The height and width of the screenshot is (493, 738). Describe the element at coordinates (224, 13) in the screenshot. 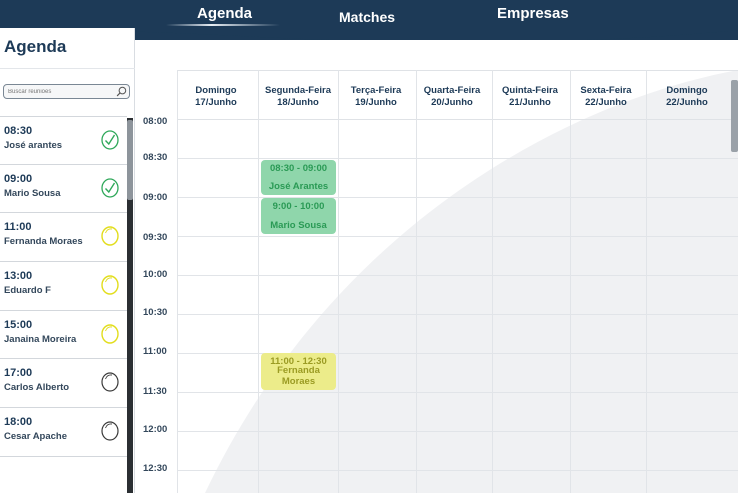

I see `nav-tab-agenda: Agenda` at that location.